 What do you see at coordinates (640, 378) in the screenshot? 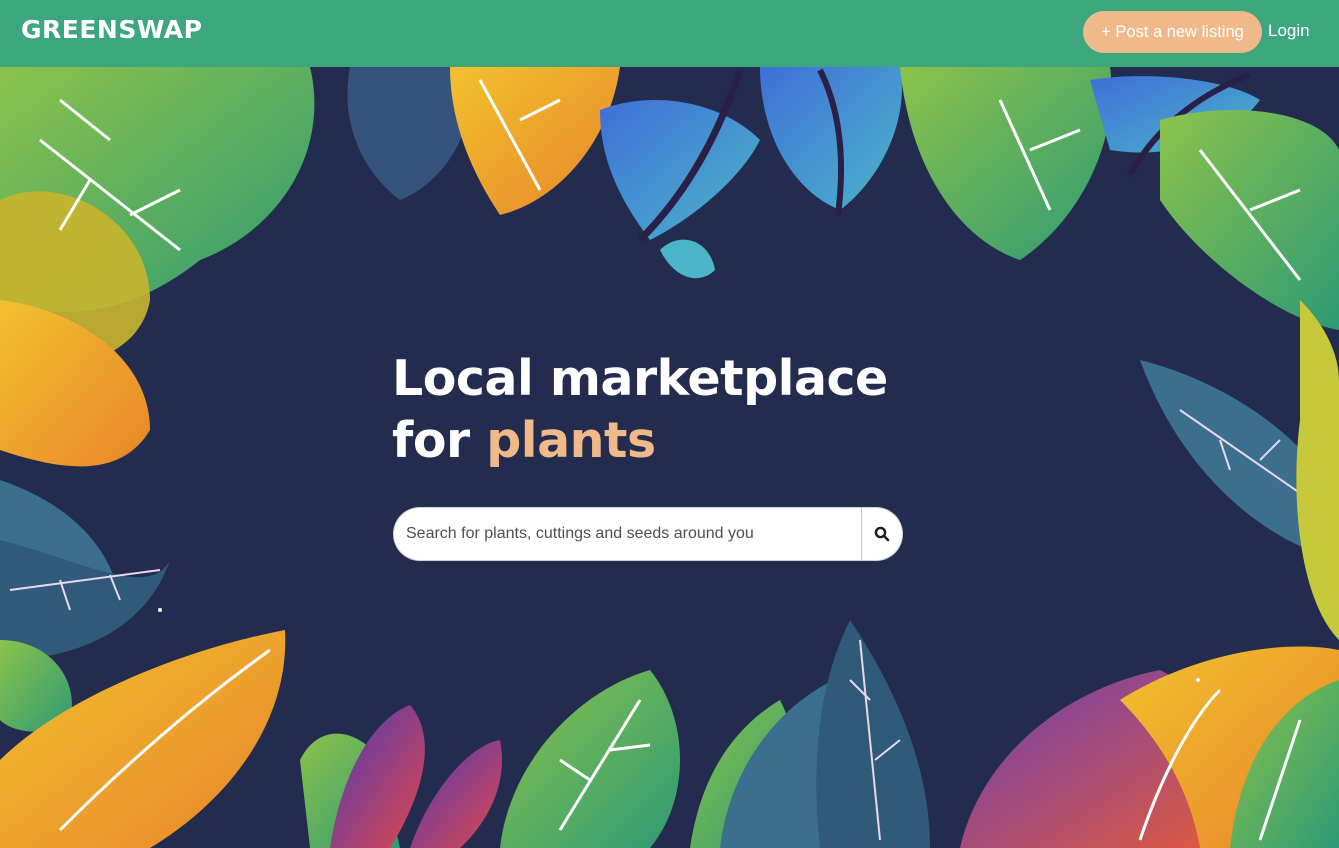
I see `hero-line-1: Local marketplace` at bounding box center [640, 378].